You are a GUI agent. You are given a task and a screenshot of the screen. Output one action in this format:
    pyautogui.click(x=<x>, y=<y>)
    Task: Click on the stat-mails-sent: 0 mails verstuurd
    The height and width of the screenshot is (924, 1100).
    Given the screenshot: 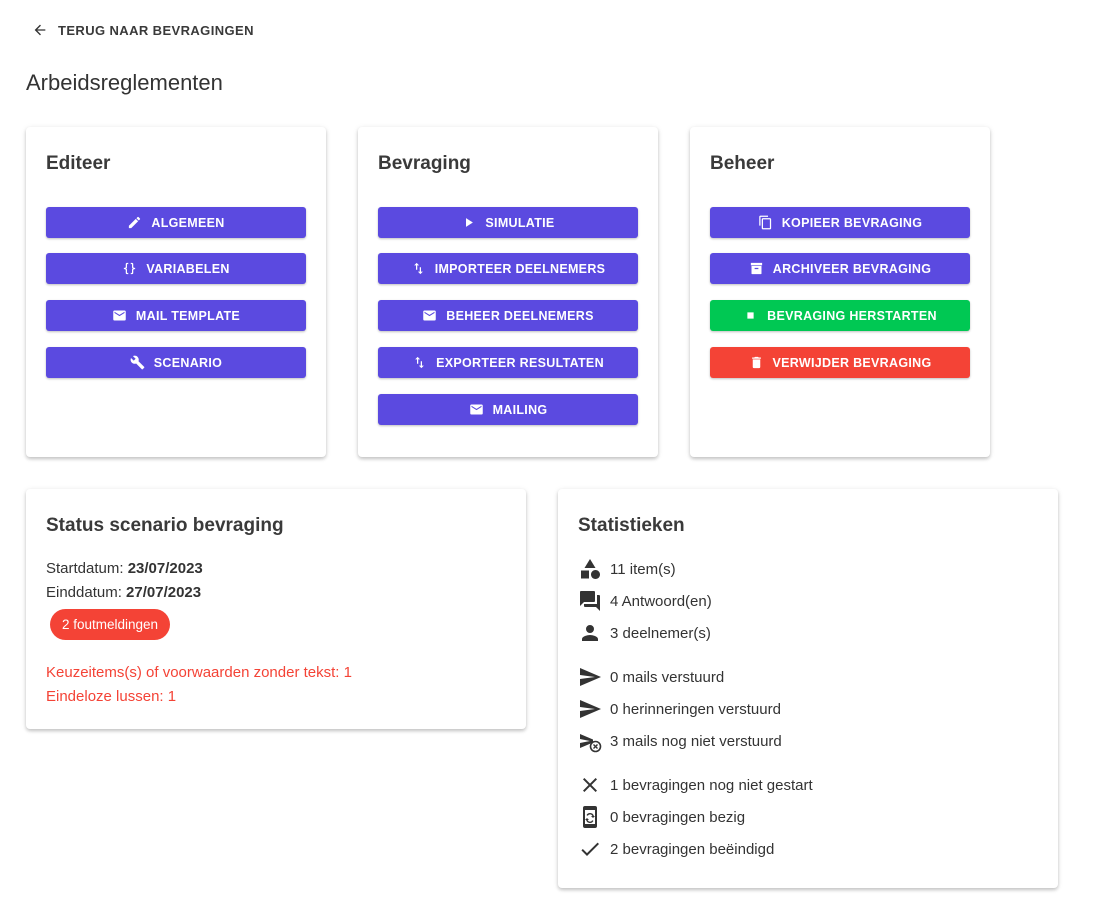 What is the action you would take?
    pyautogui.click(x=651, y=677)
    